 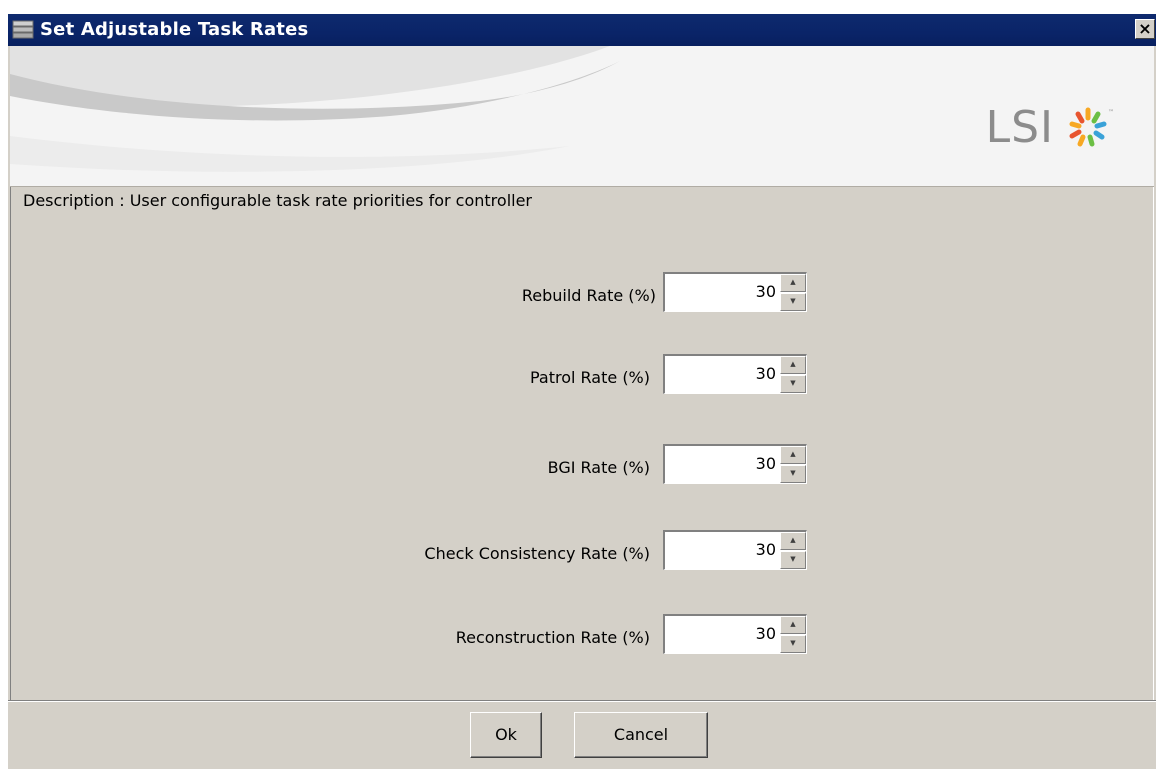 What do you see at coordinates (1111, 112) in the screenshot?
I see `svg-text: ™` at bounding box center [1111, 112].